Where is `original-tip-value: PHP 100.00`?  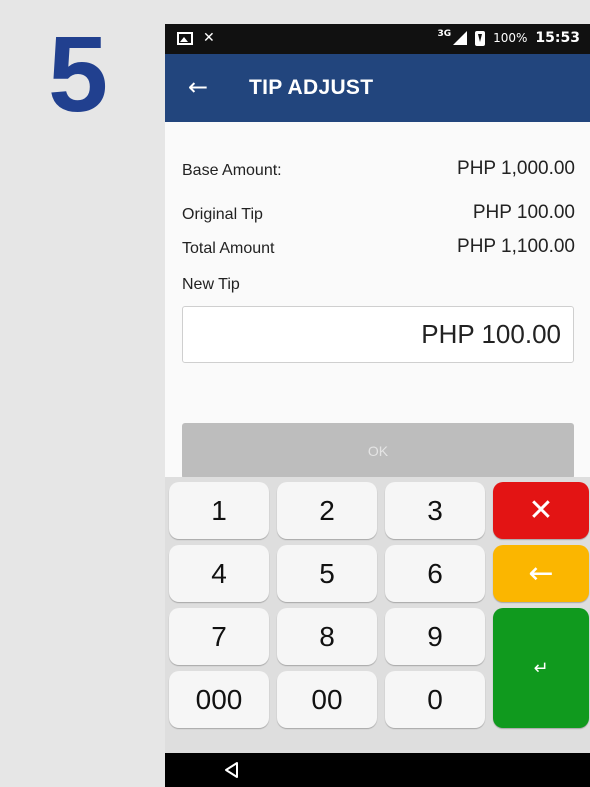 original-tip-value: PHP 100.00 is located at coordinates (523, 212).